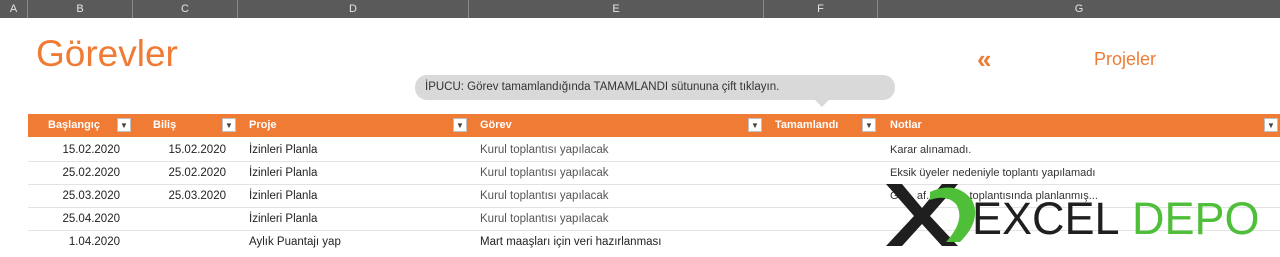 The image size is (1280, 257). Describe the element at coordinates (807, 125) in the screenshot. I see `header-completed: Tamamlandı` at that location.